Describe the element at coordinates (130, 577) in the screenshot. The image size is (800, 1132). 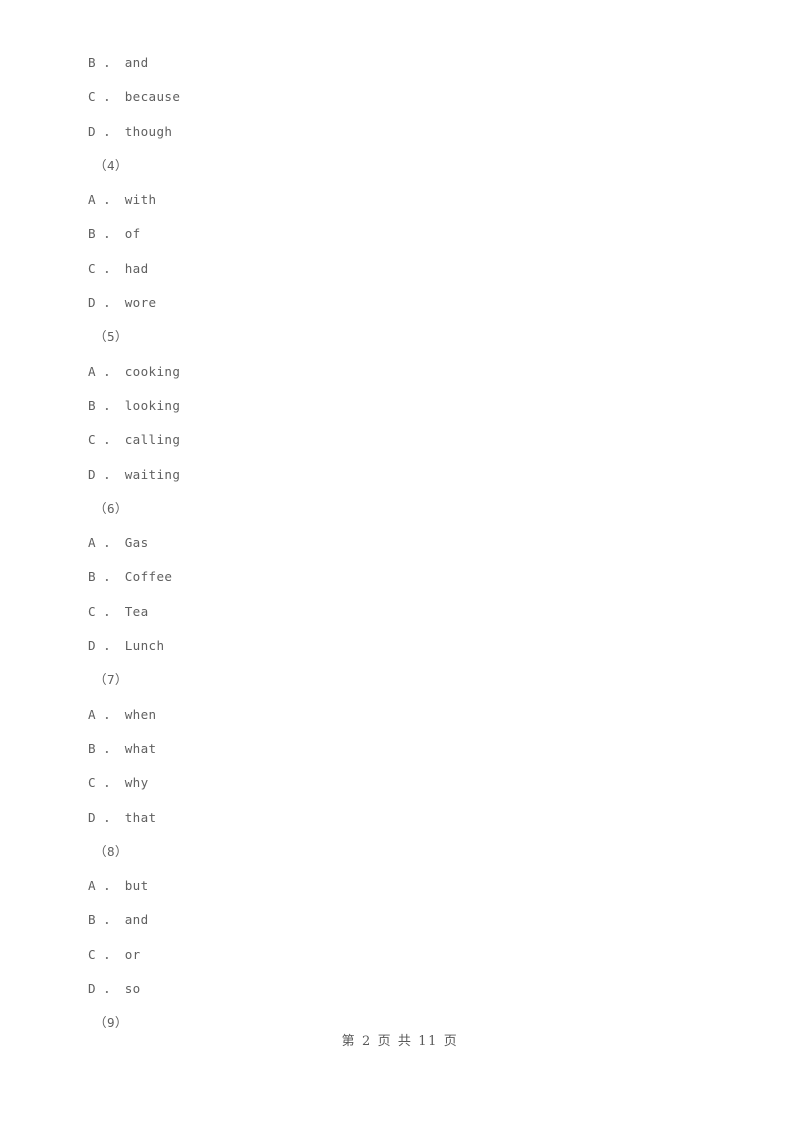
I see `answer-option: B ． Coffee` at that location.